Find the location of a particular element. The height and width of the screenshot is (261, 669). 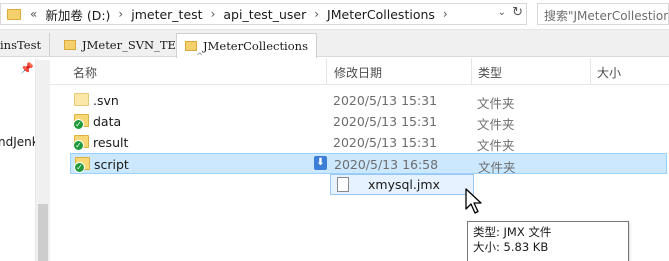

file-row-svn: .svn 2020/5/13 15:31 文件夹 is located at coordinates (368, 100).